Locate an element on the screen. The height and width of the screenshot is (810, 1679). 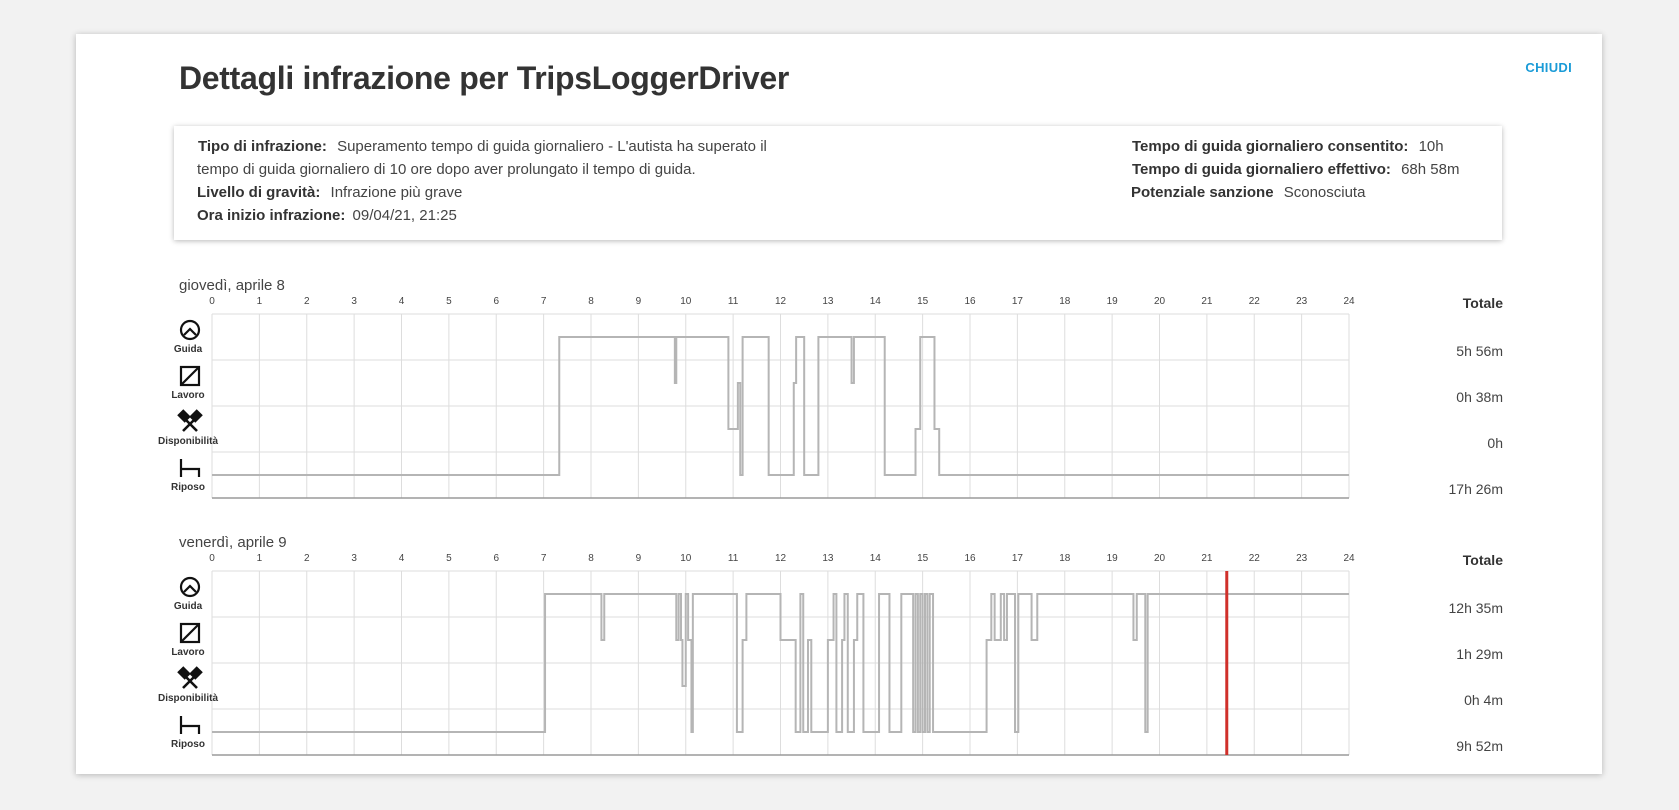
total-value-disponibilità: 0h is located at coordinates (1495, 443).